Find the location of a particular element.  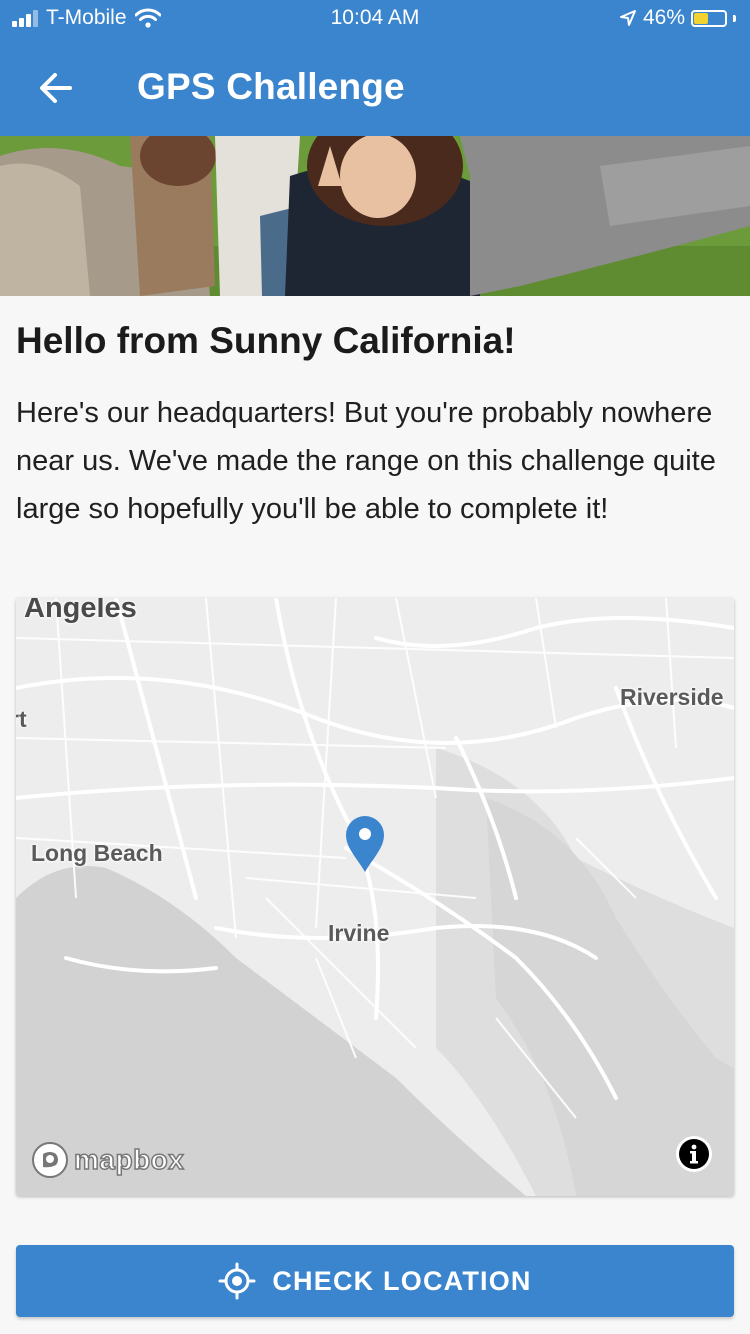

app-bar: GPS Challenge is located at coordinates (375, 88).